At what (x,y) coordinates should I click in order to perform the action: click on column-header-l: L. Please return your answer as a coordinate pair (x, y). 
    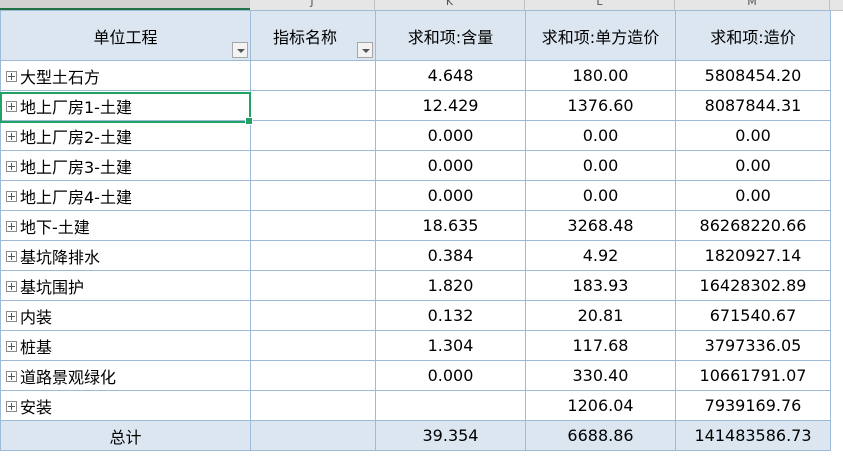
    Looking at the image, I should click on (600, 5).